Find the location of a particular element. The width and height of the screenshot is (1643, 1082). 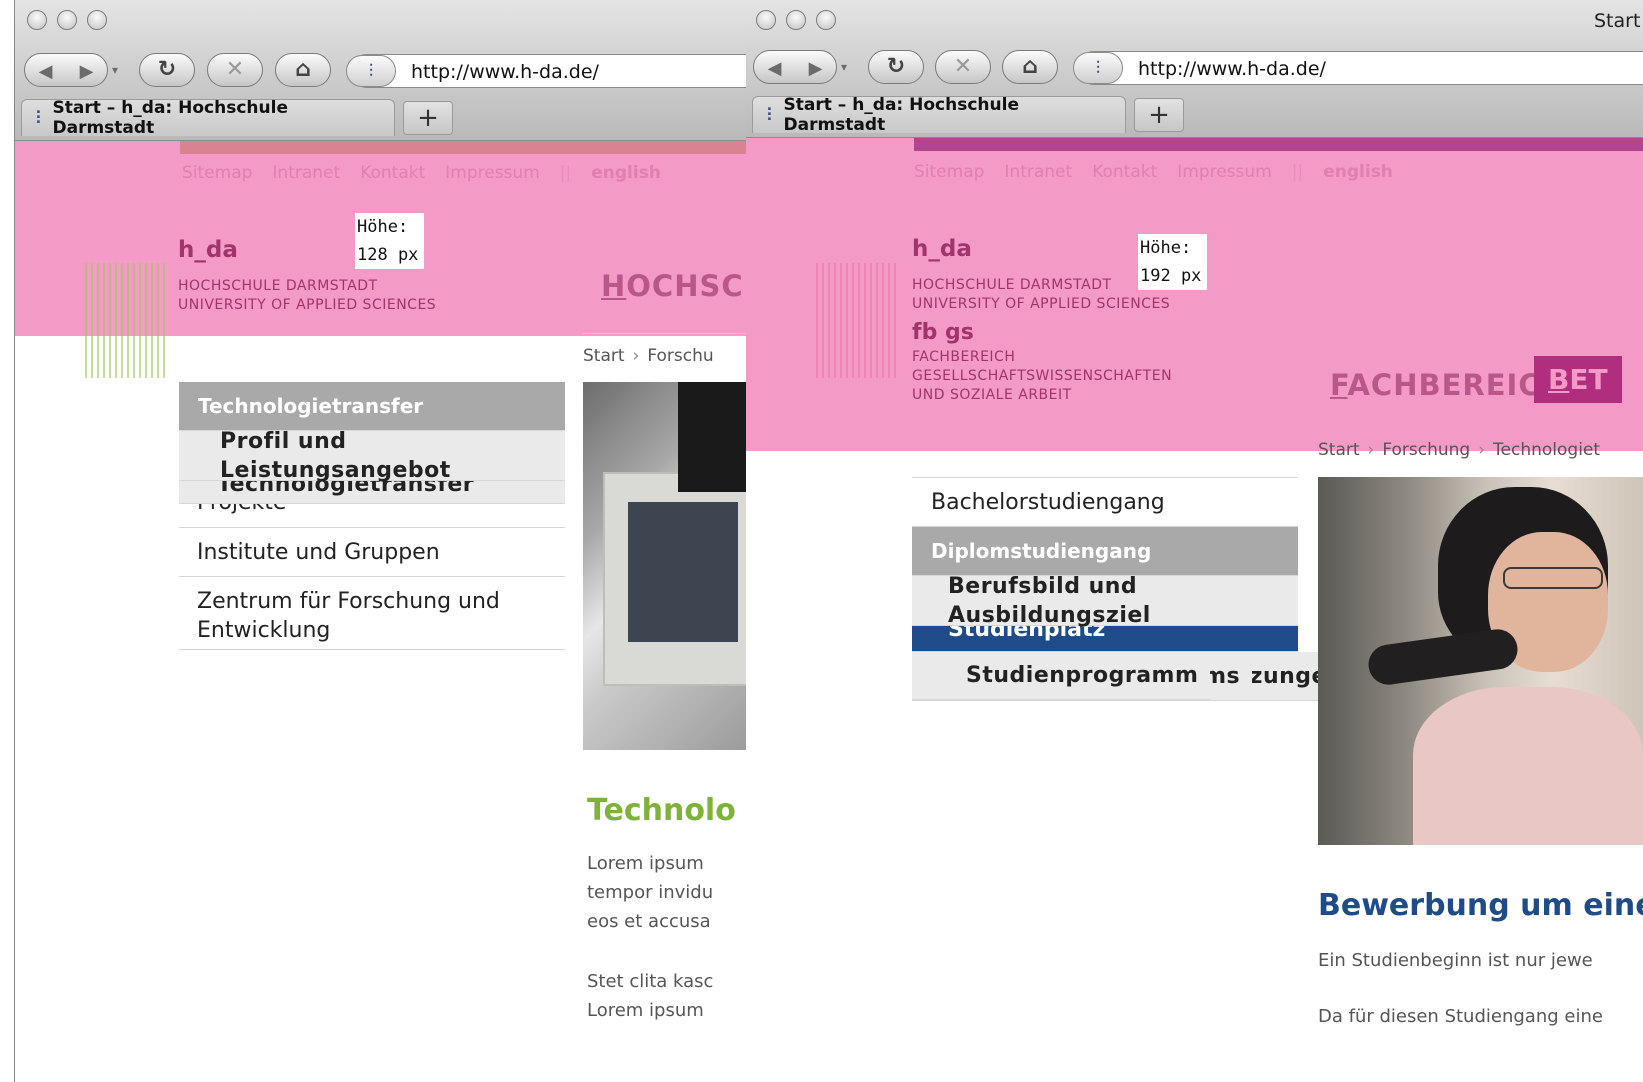

sidebar-item-label: Studienprogramm is located at coordinates (1082, 675).